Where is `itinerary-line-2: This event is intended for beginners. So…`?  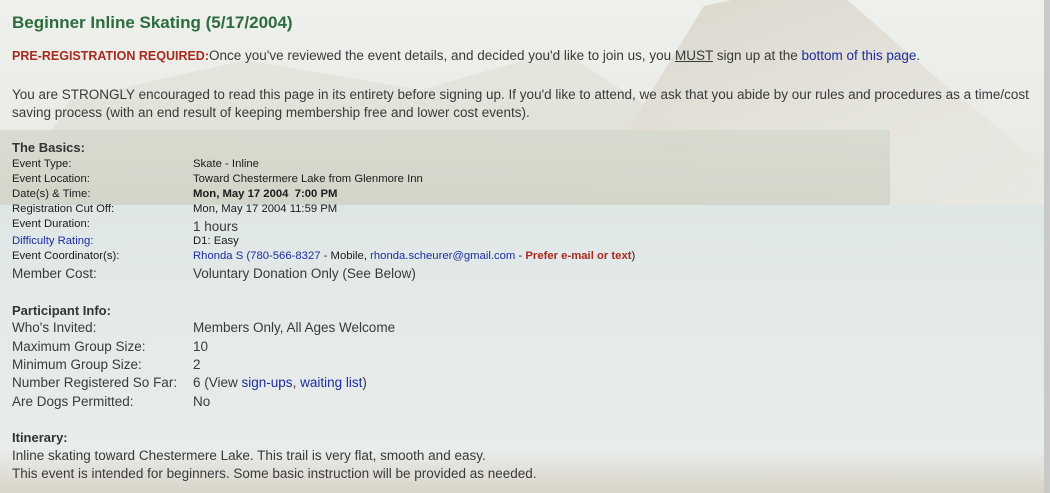
itinerary-line-2: This event is intended for beginners. So… is located at coordinates (274, 473).